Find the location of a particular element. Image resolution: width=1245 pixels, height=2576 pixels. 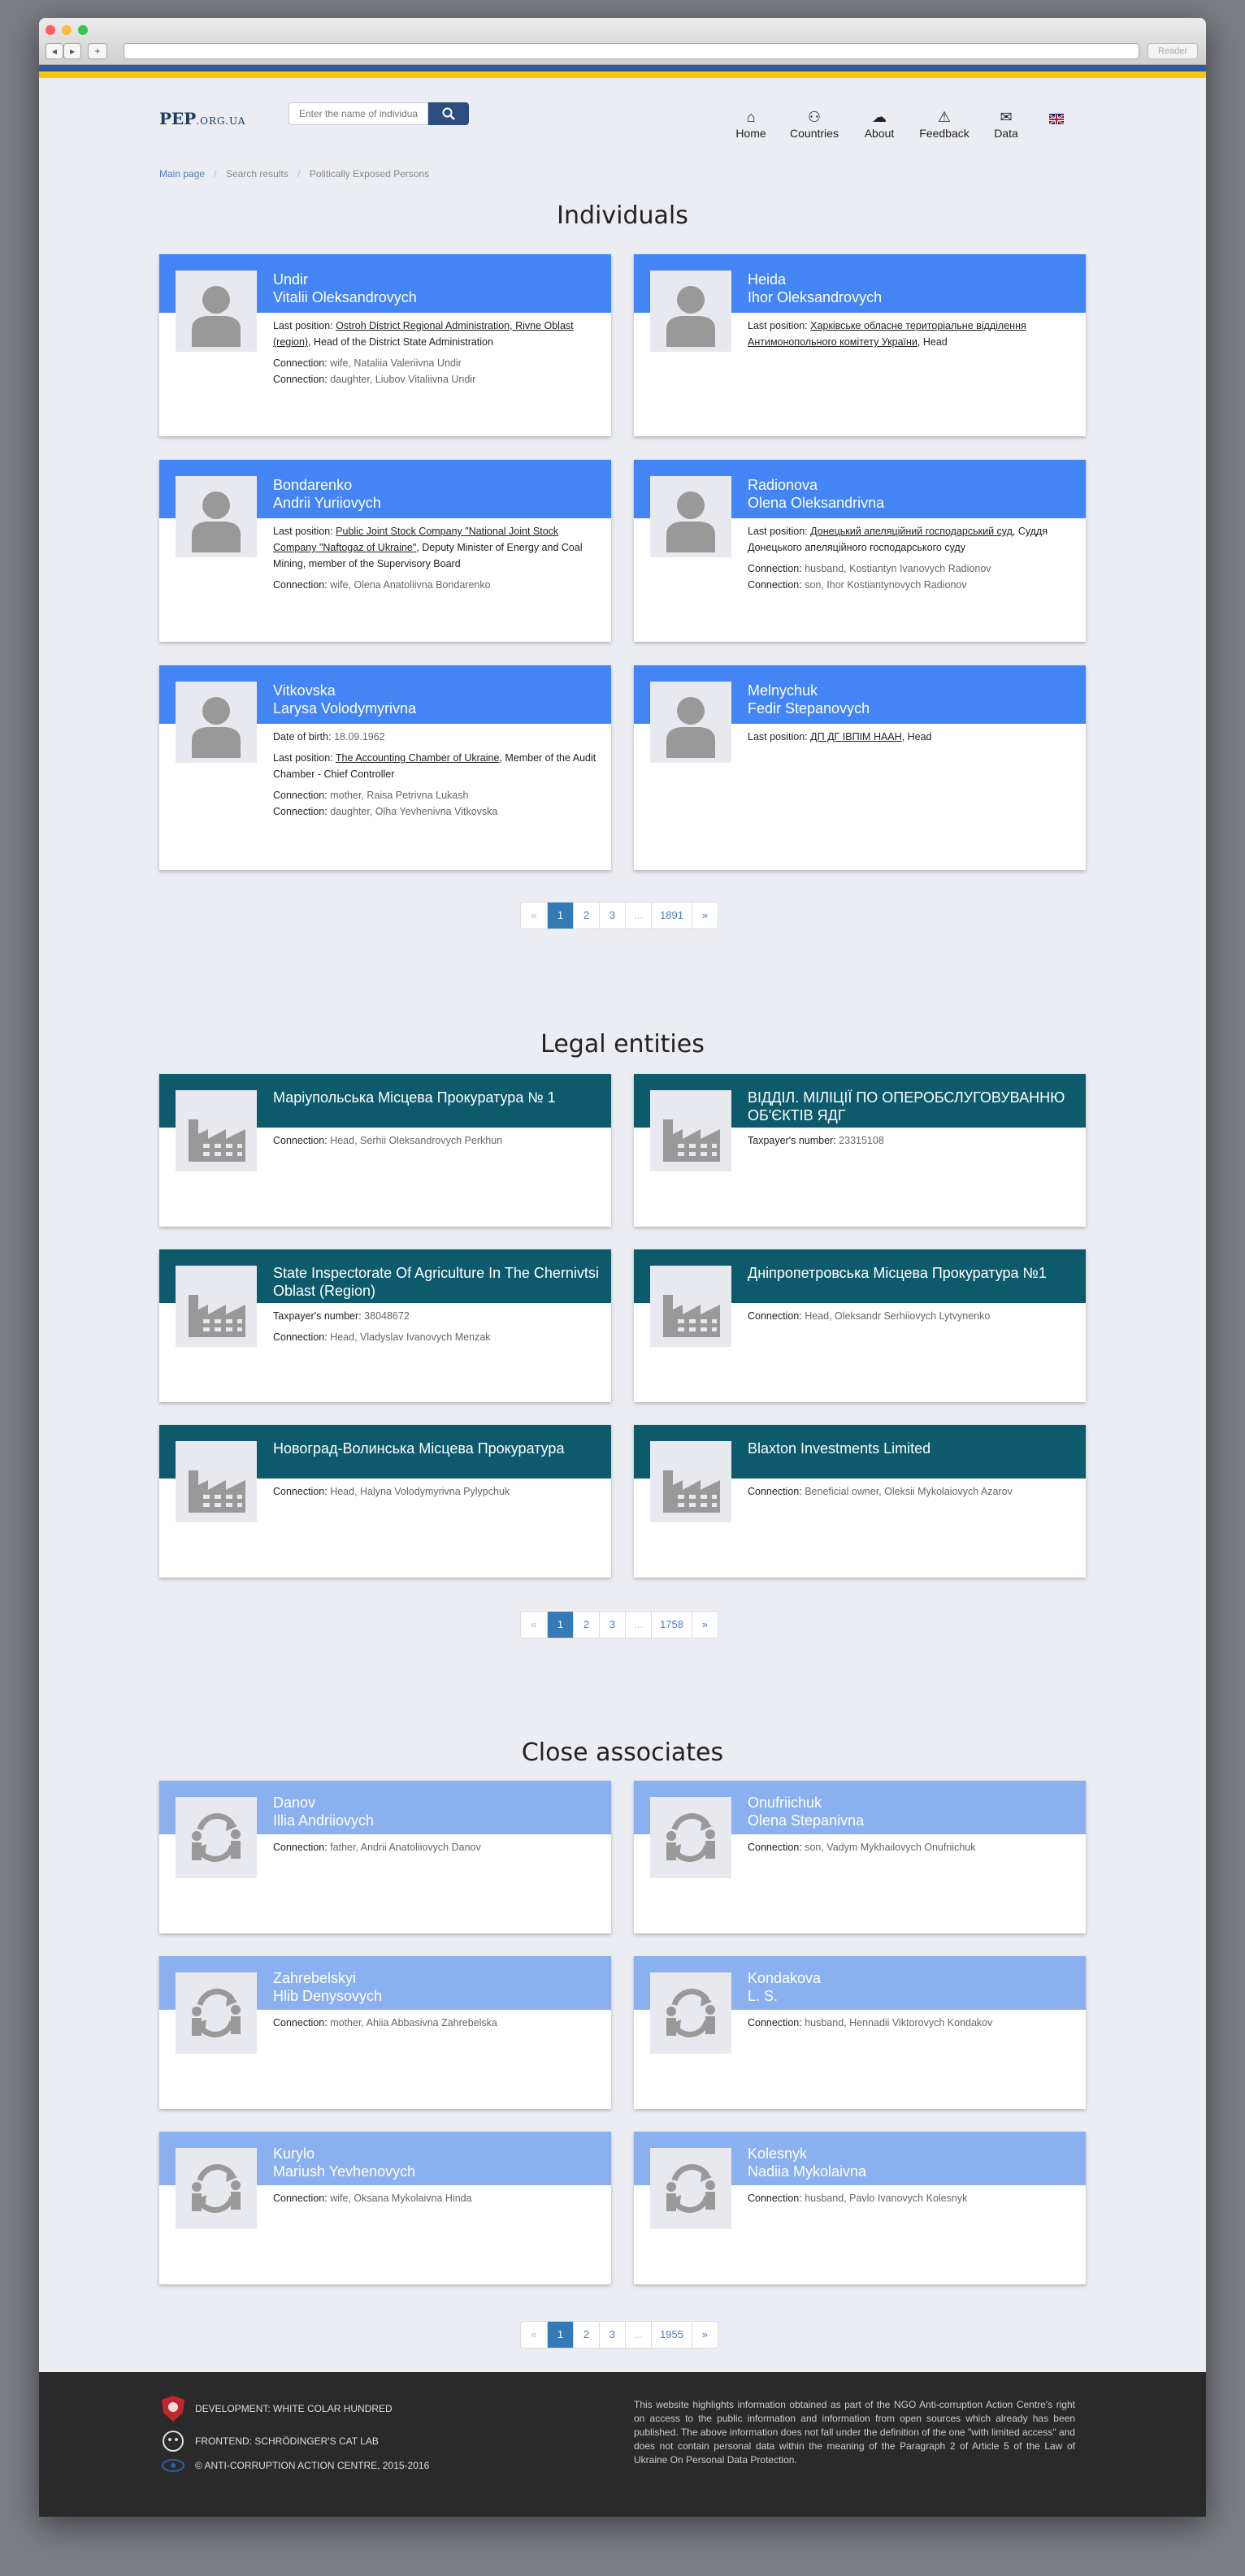

associate-name: Nadiia Mykolaivna is located at coordinates (917, 2171).